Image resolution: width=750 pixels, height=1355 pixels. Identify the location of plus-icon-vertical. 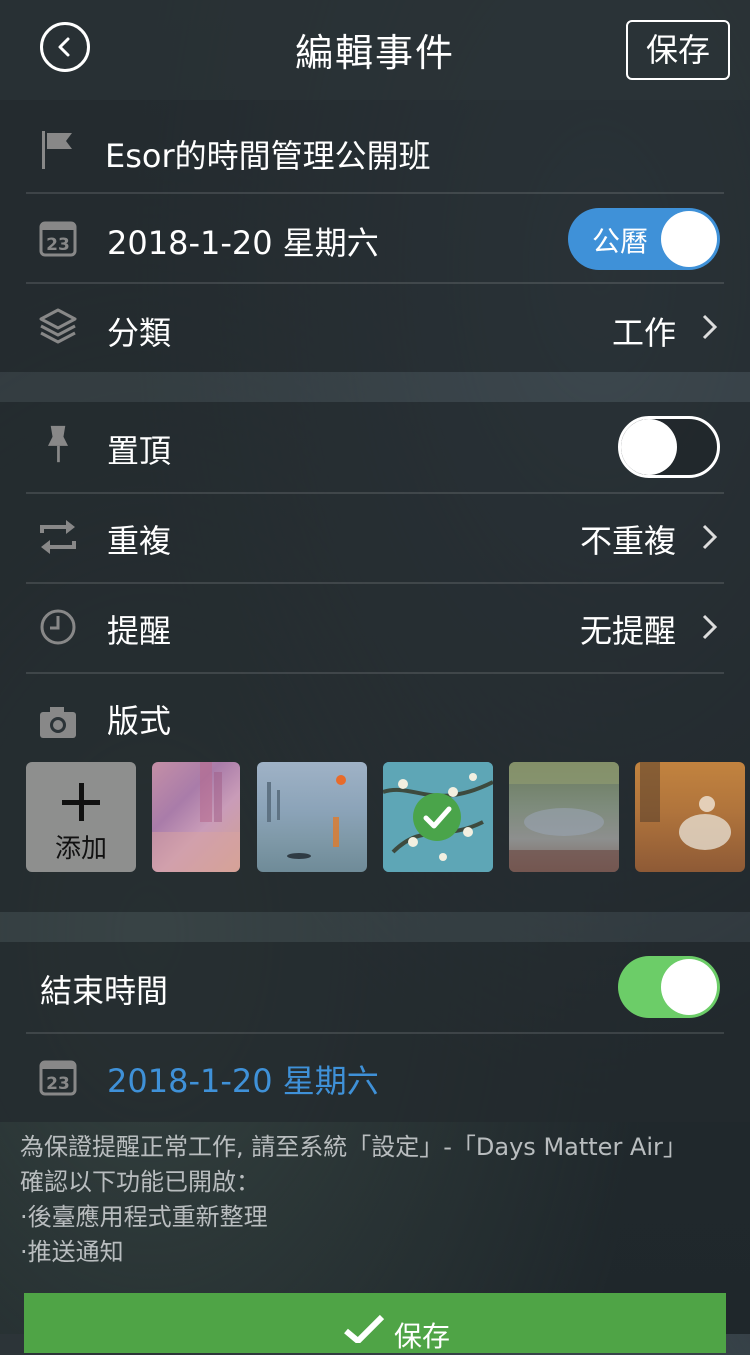
(81, 802).